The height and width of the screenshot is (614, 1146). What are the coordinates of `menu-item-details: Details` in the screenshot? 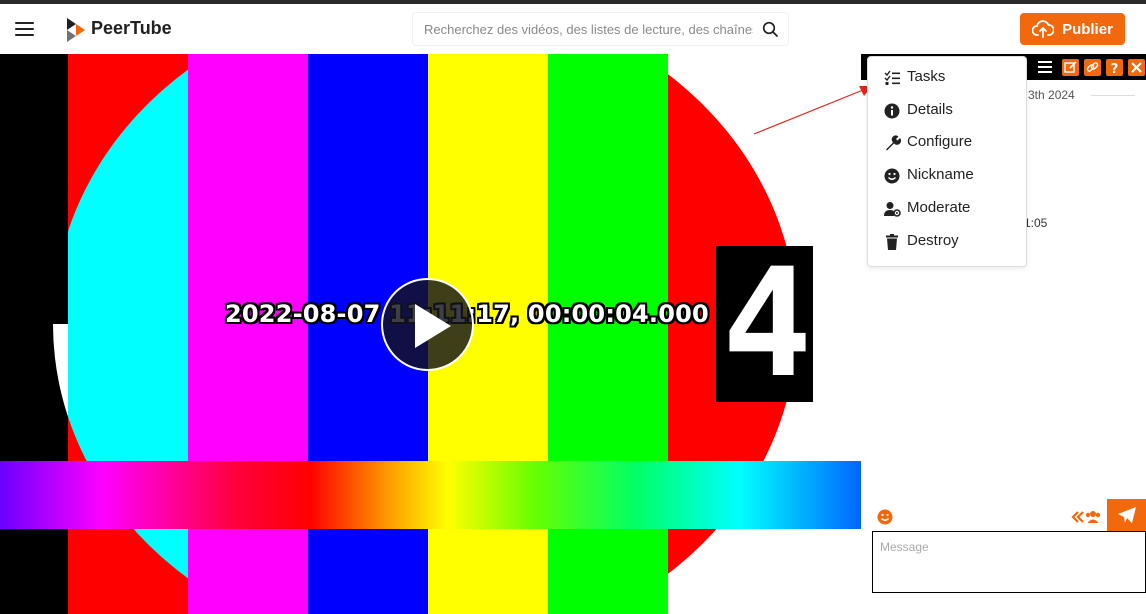 It's located at (947, 111).